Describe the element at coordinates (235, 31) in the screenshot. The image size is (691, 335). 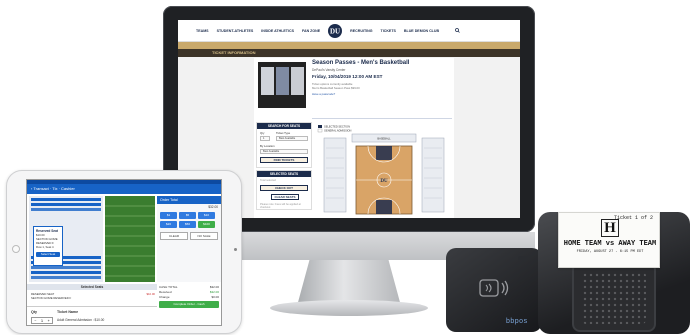
I see `nav-student-athletes: STUDENT-ATHLETES` at that location.